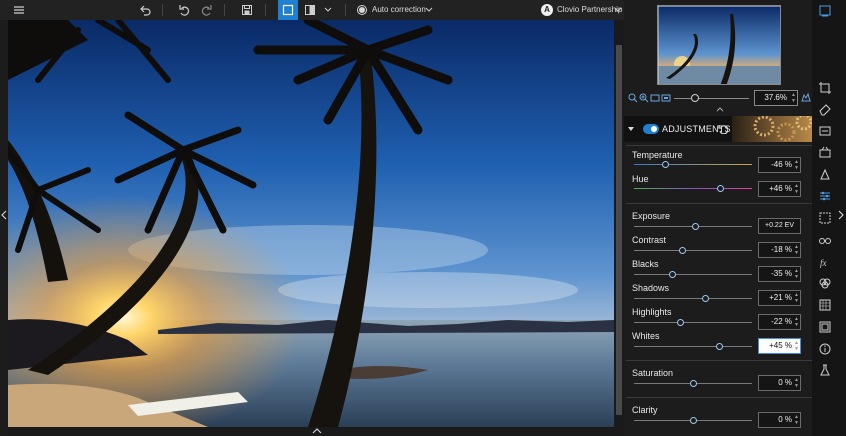 This screenshot has width=846, height=436. I want to click on zoom-level-field: 37.6% ▲ ▼, so click(776, 98).